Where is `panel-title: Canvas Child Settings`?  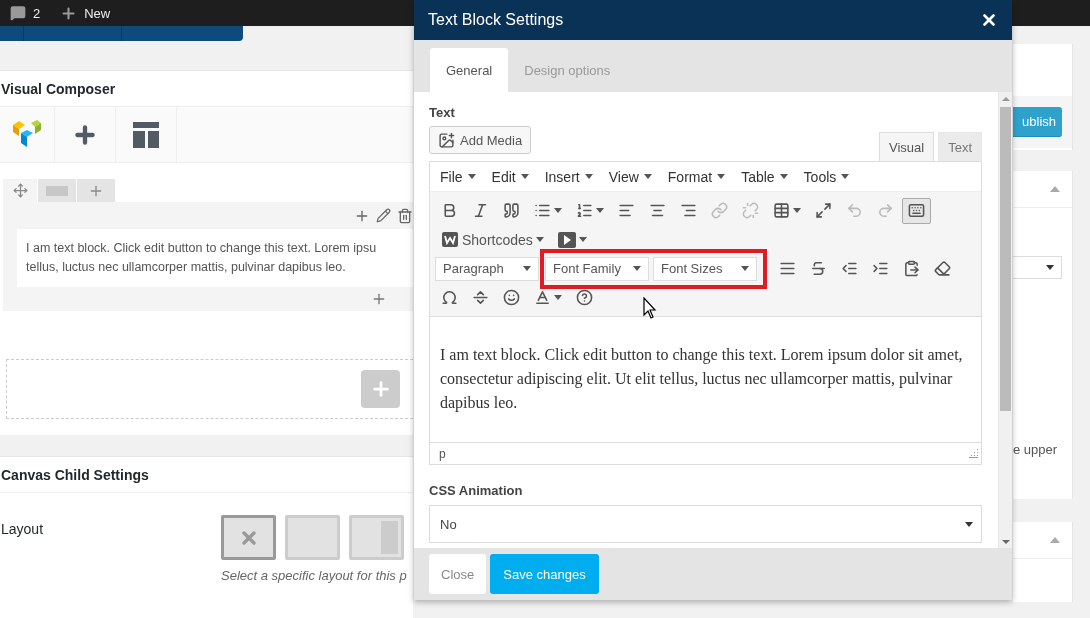 panel-title: Canvas Child Settings is located at coordinates (206, 475).